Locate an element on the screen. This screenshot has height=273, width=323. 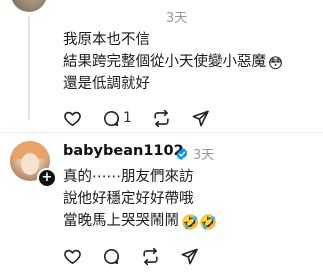
flushed-face-emoji: 😳 is located at coordinates (276, 64).